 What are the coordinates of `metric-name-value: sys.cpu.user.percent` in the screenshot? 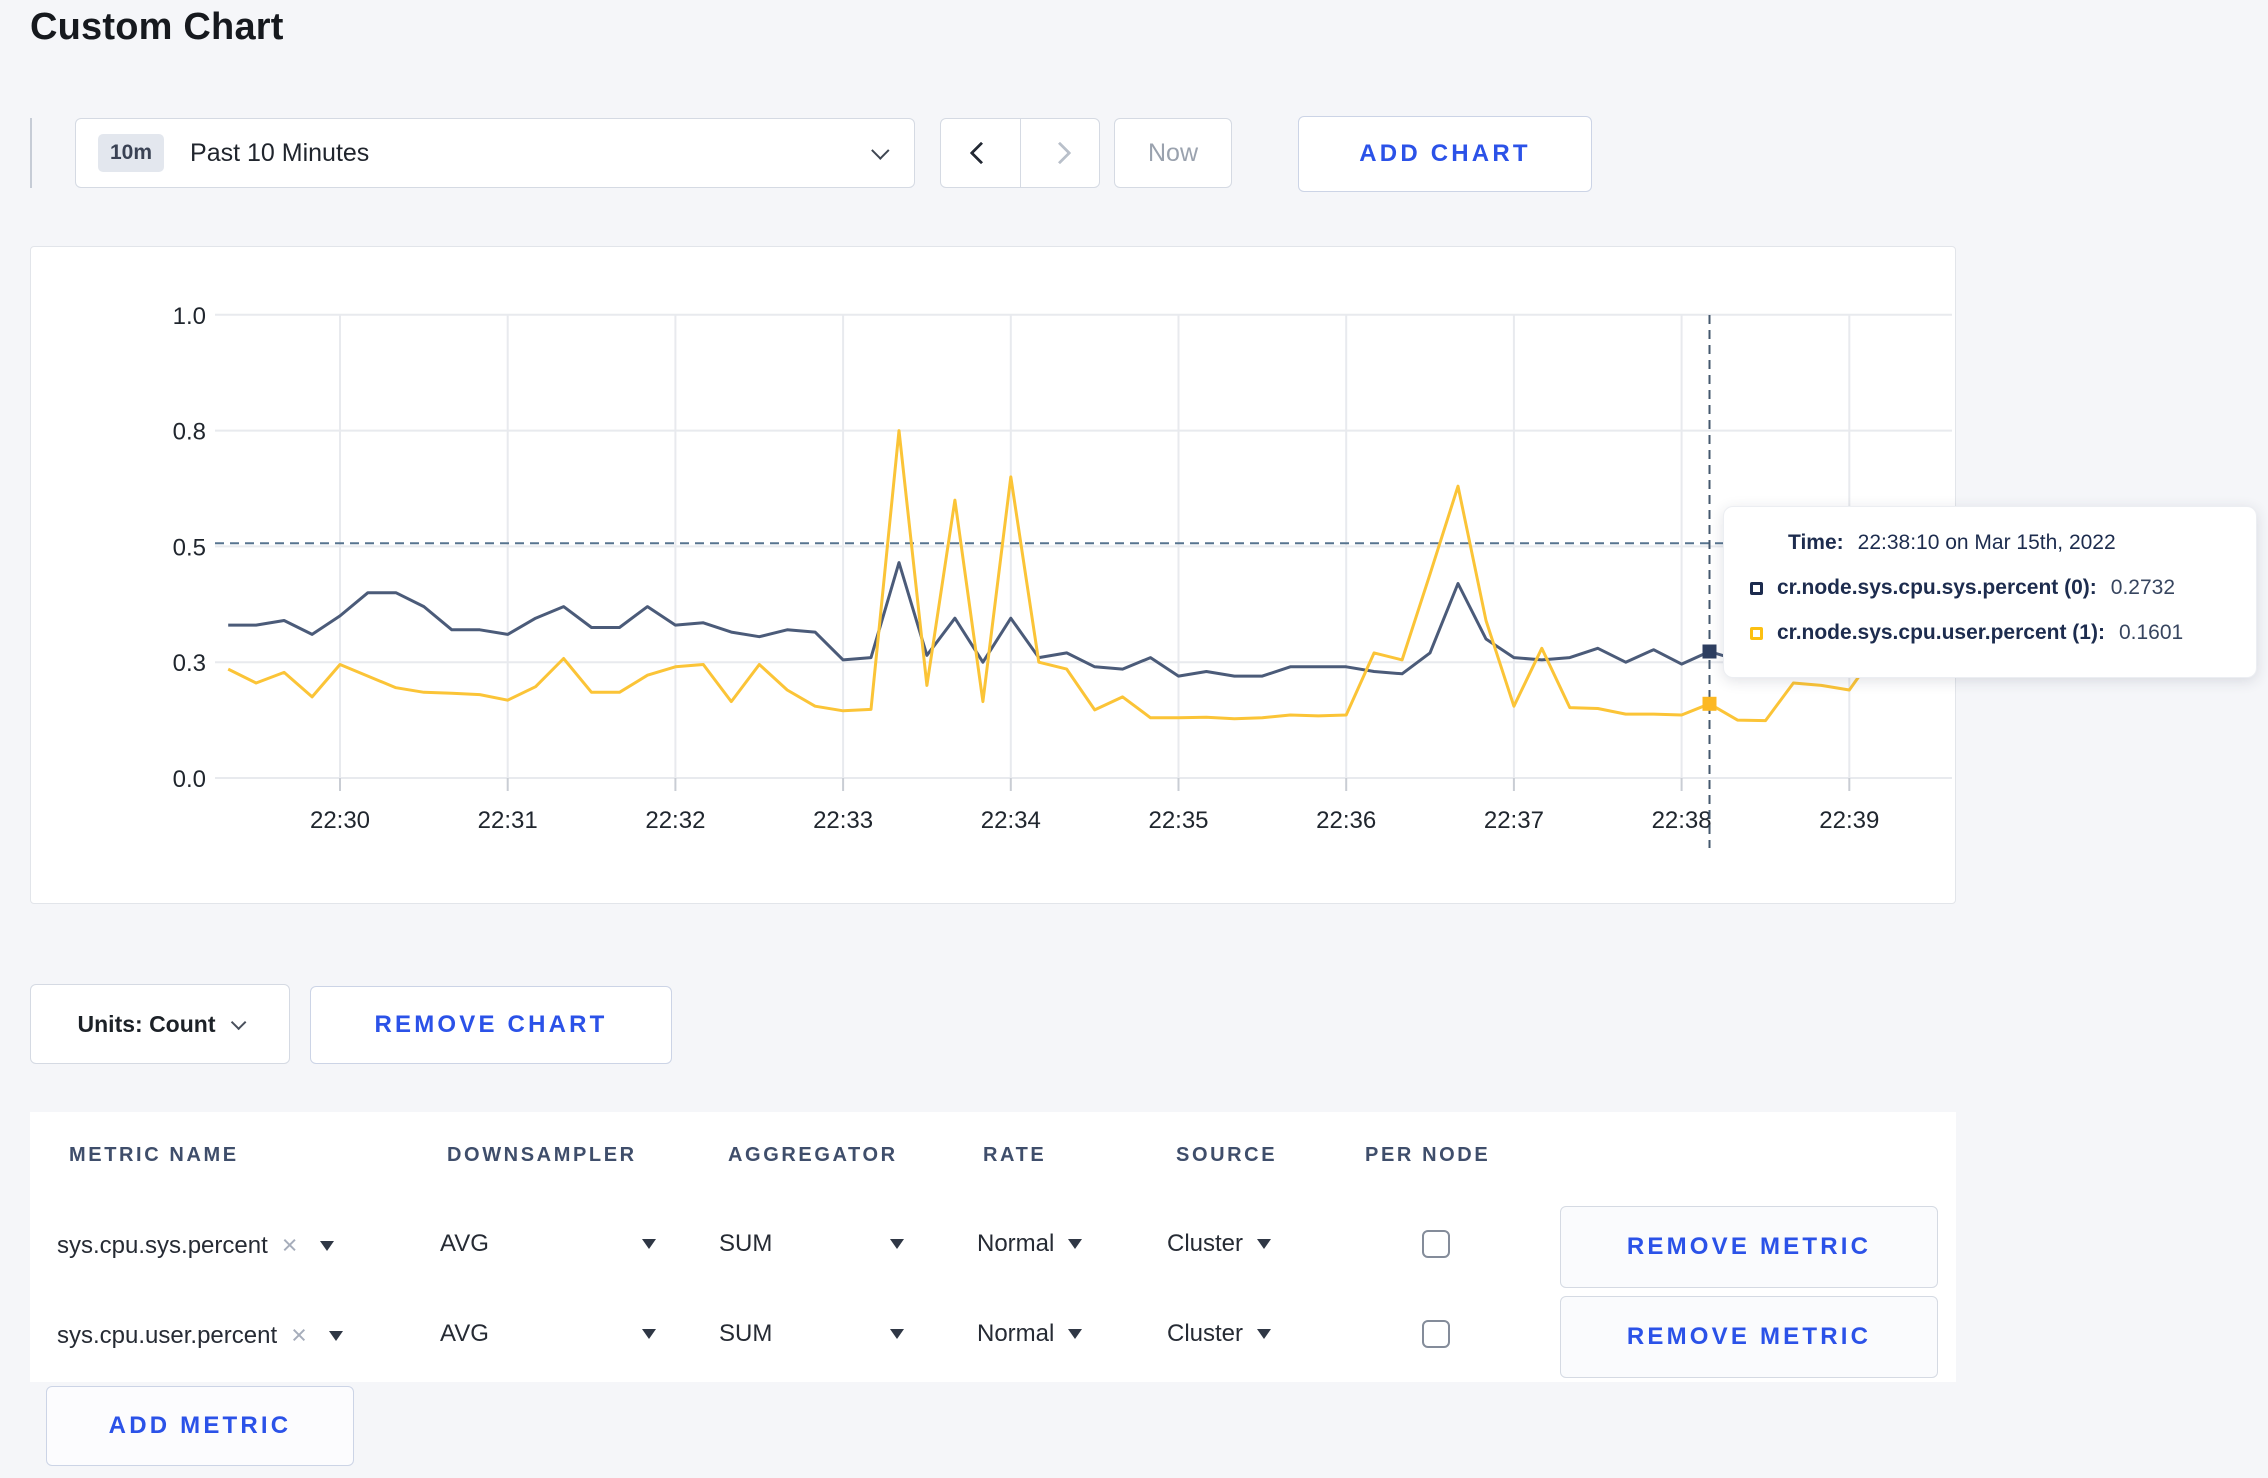 It's located at (167, 1335).